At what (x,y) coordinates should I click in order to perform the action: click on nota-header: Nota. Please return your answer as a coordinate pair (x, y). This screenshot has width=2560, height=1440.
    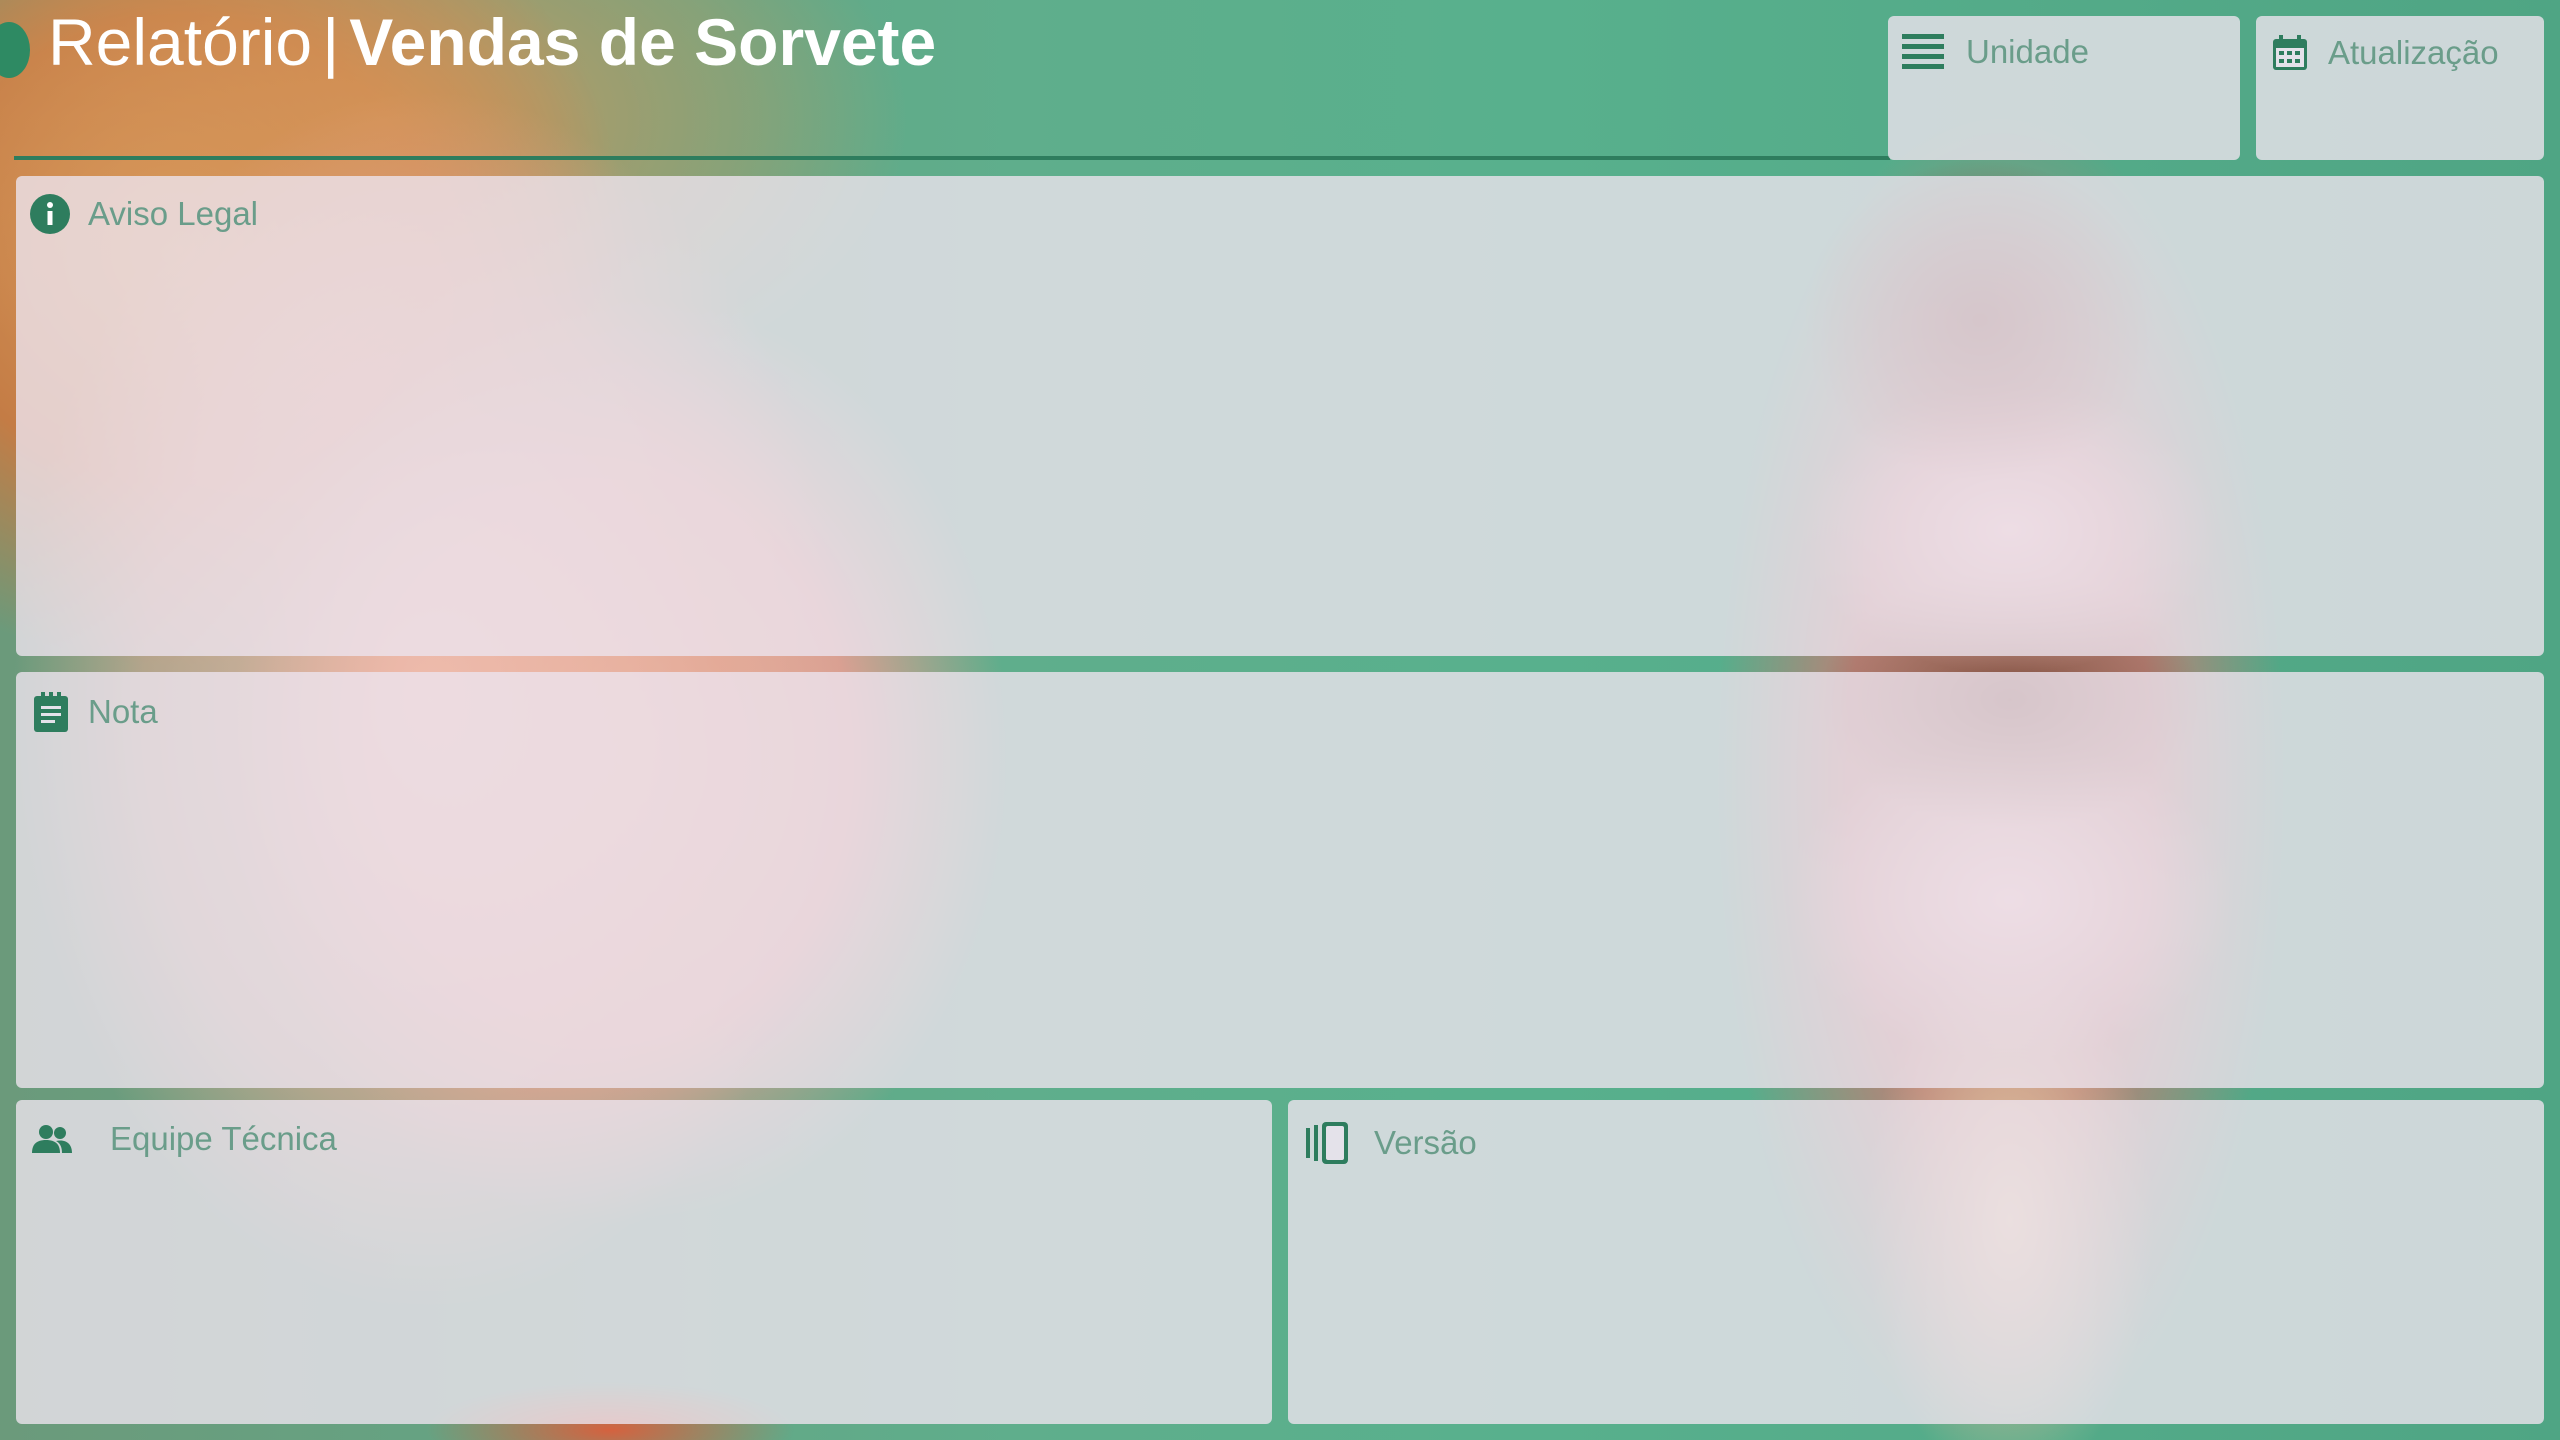
    Looking at the image, I should click on (96, 712).